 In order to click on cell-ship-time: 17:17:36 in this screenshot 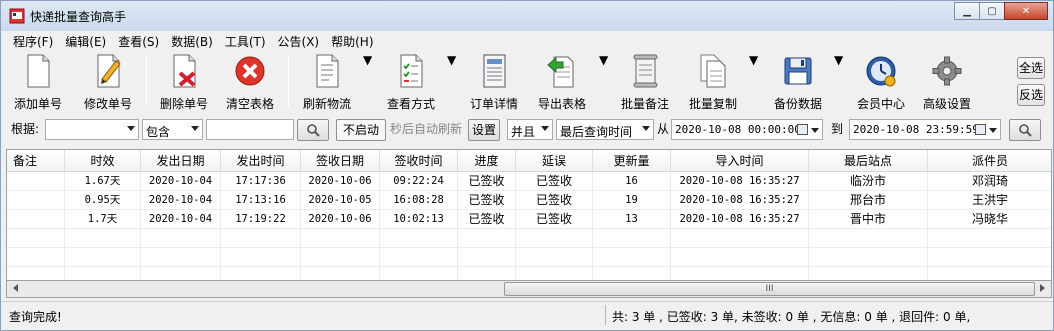, I will do `click(261, 181)`.